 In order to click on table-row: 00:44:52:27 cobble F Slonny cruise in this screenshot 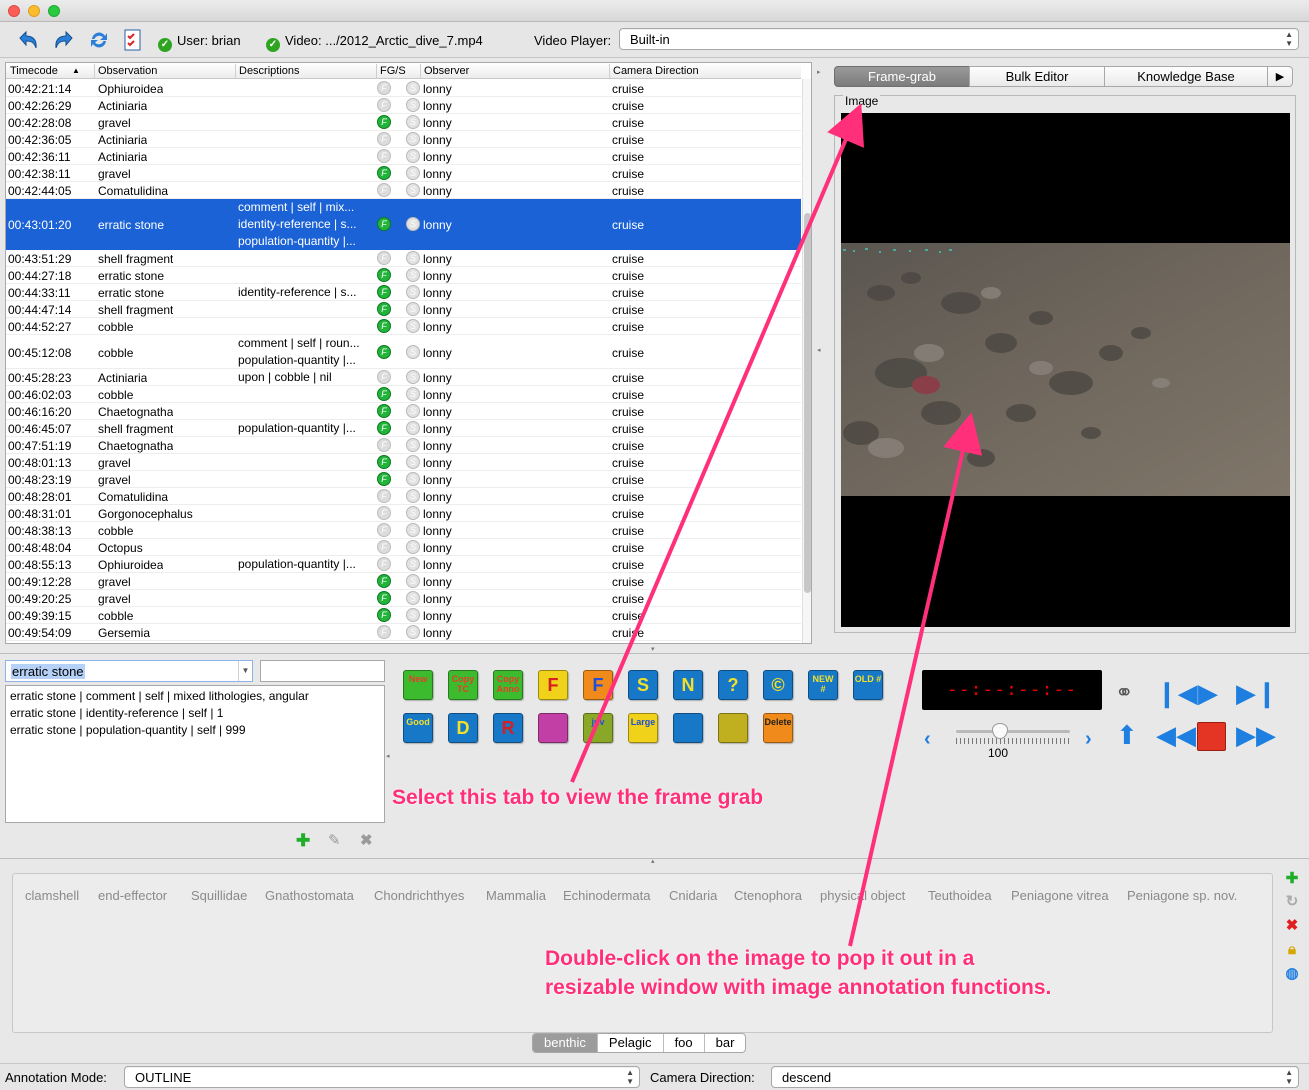, I will do `click(403, 326)`.